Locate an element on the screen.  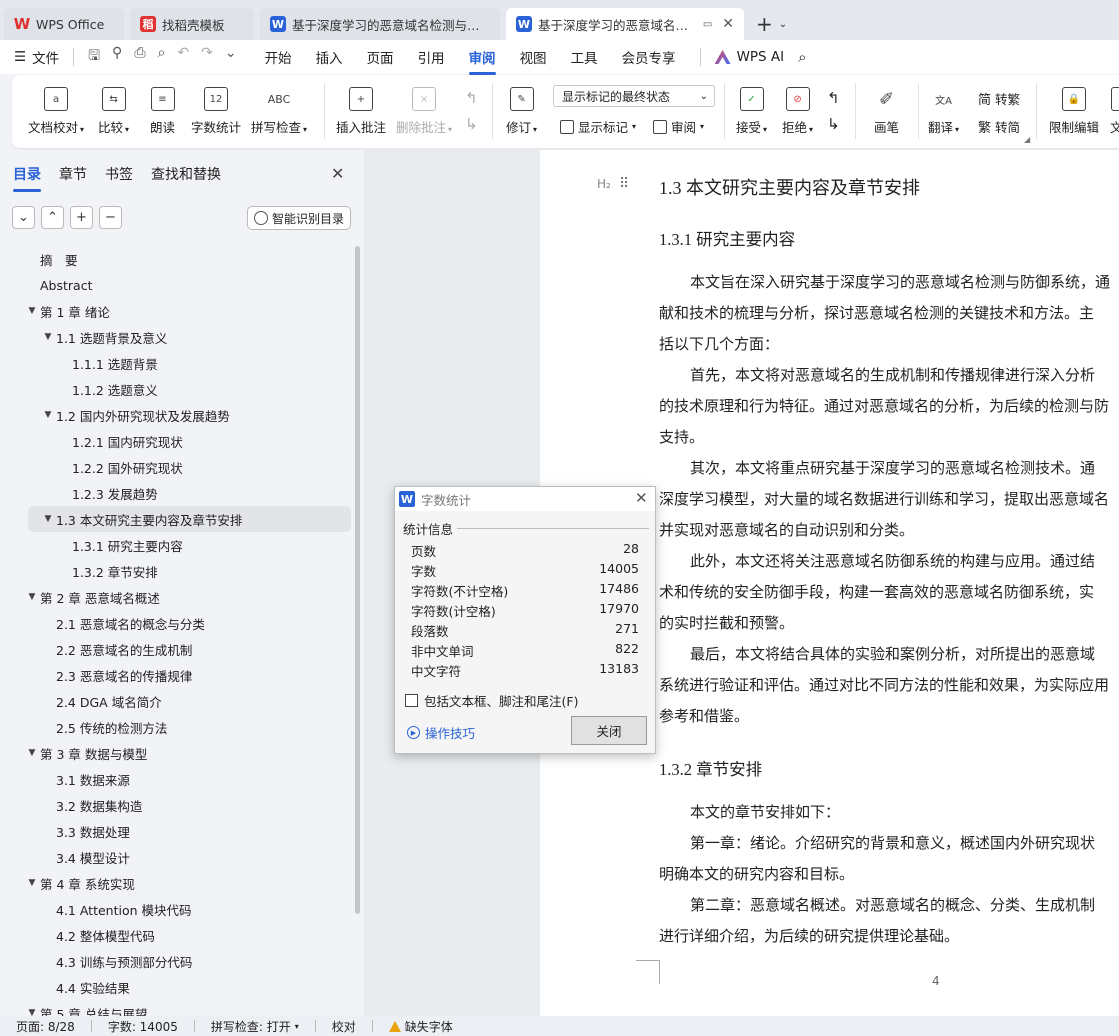
pen-button: ✐ 画笔 is located at coordinates (886, 111).